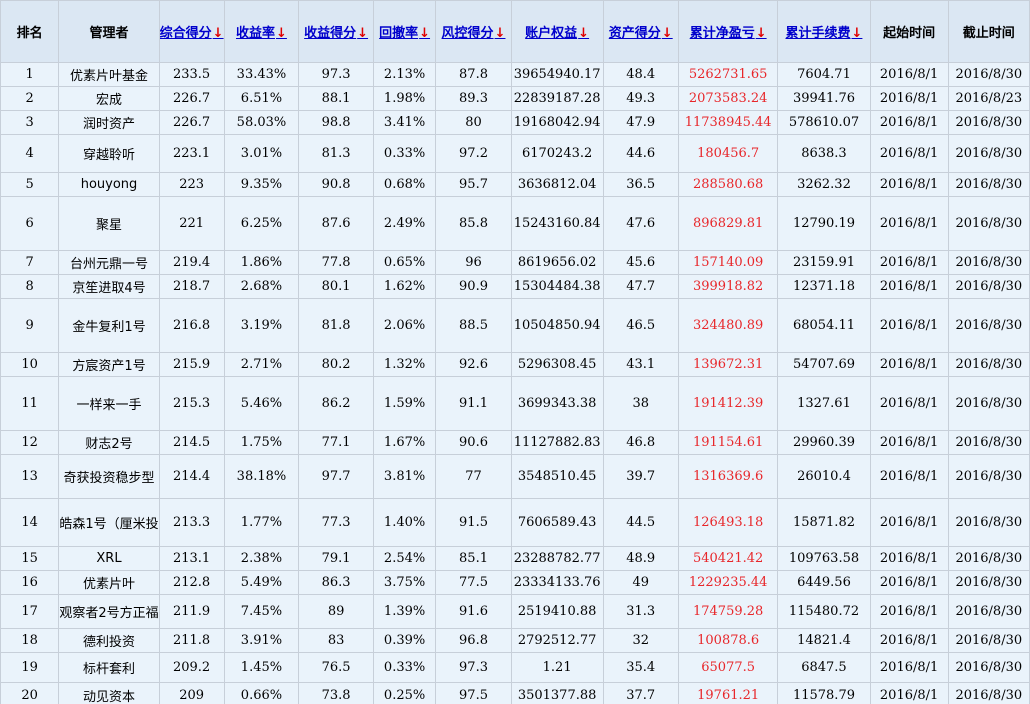 The height and width of the screenshot is (704, 1030). Describe the element at coordinates (824, 31) in the screenshot. I see `header-cum-fee: 累计手续费↓` at that location.